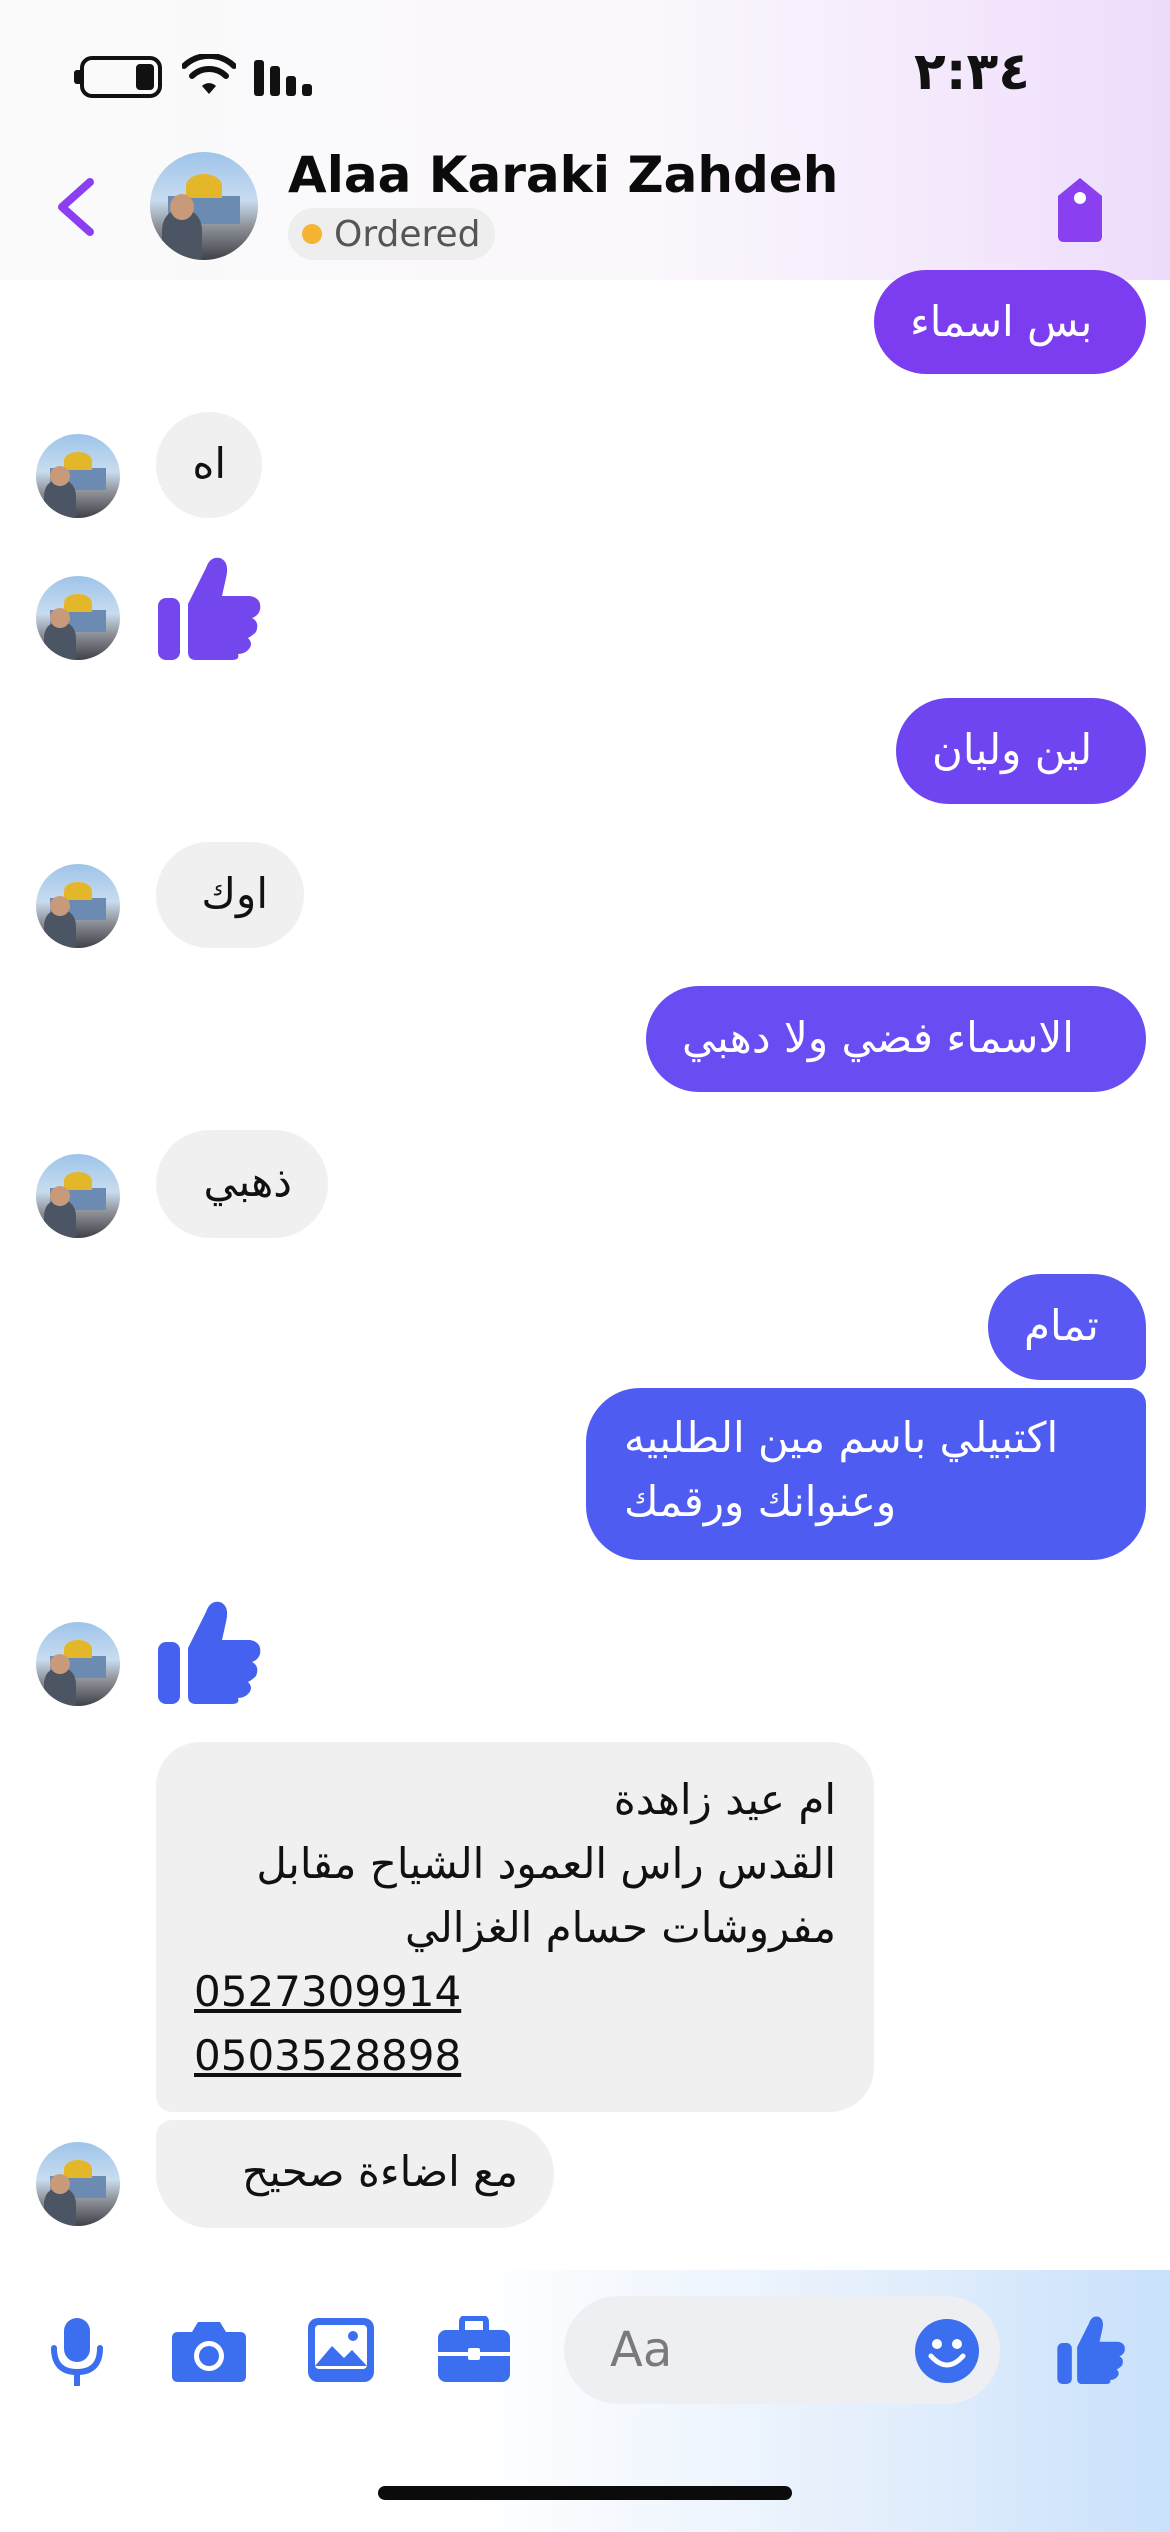 The width and height of the screenshot is (1170, 2532). What do you see at coordinates (230, 895) in the screenshot?
I see `incoming-message: اوك` at bounding box center [230, 895].